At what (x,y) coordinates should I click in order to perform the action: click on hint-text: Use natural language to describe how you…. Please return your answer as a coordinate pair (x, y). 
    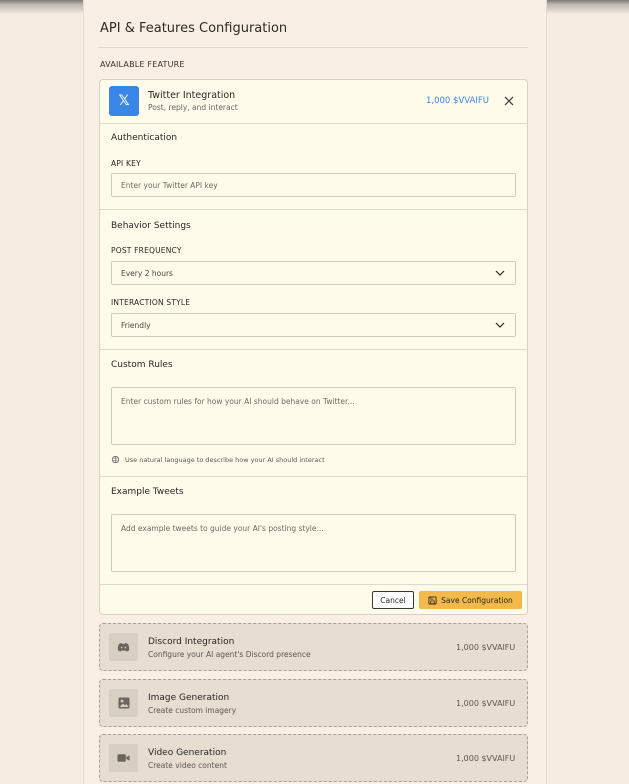
    Looking at the image, I should click on (225, 459).